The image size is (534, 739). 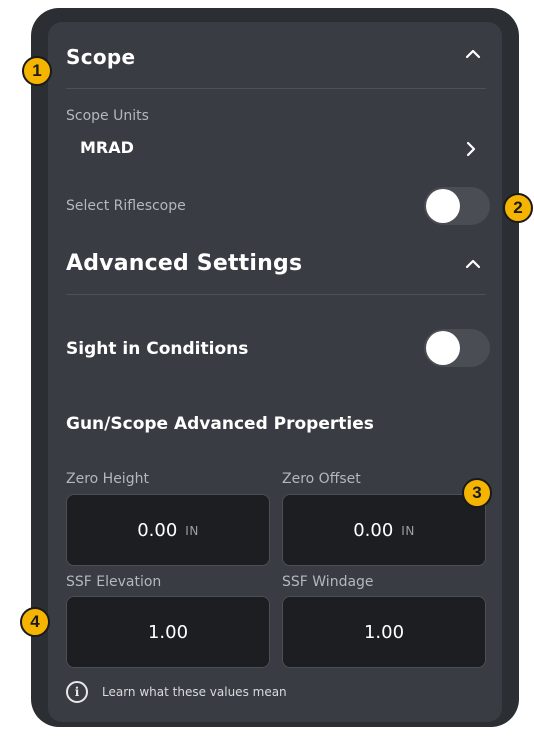 I want to click on zero-offset-field: 0.00 IN, so click(x=384, y=530).